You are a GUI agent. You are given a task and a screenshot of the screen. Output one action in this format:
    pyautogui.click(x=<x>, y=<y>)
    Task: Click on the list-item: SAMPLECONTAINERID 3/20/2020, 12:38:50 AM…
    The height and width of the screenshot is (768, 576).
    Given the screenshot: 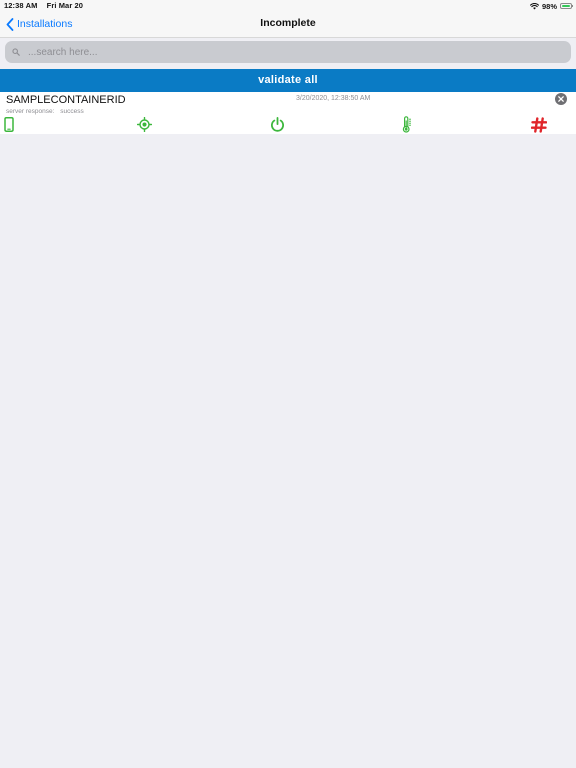 What is the action you would take?
    pyautogui.click(x=288, y=113)
    